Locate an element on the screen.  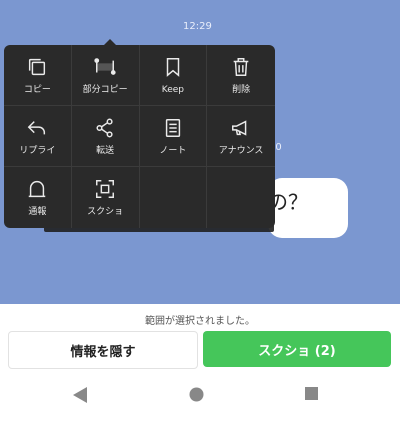
menu-item-label: リプライ is located at coordinates (37, 150).